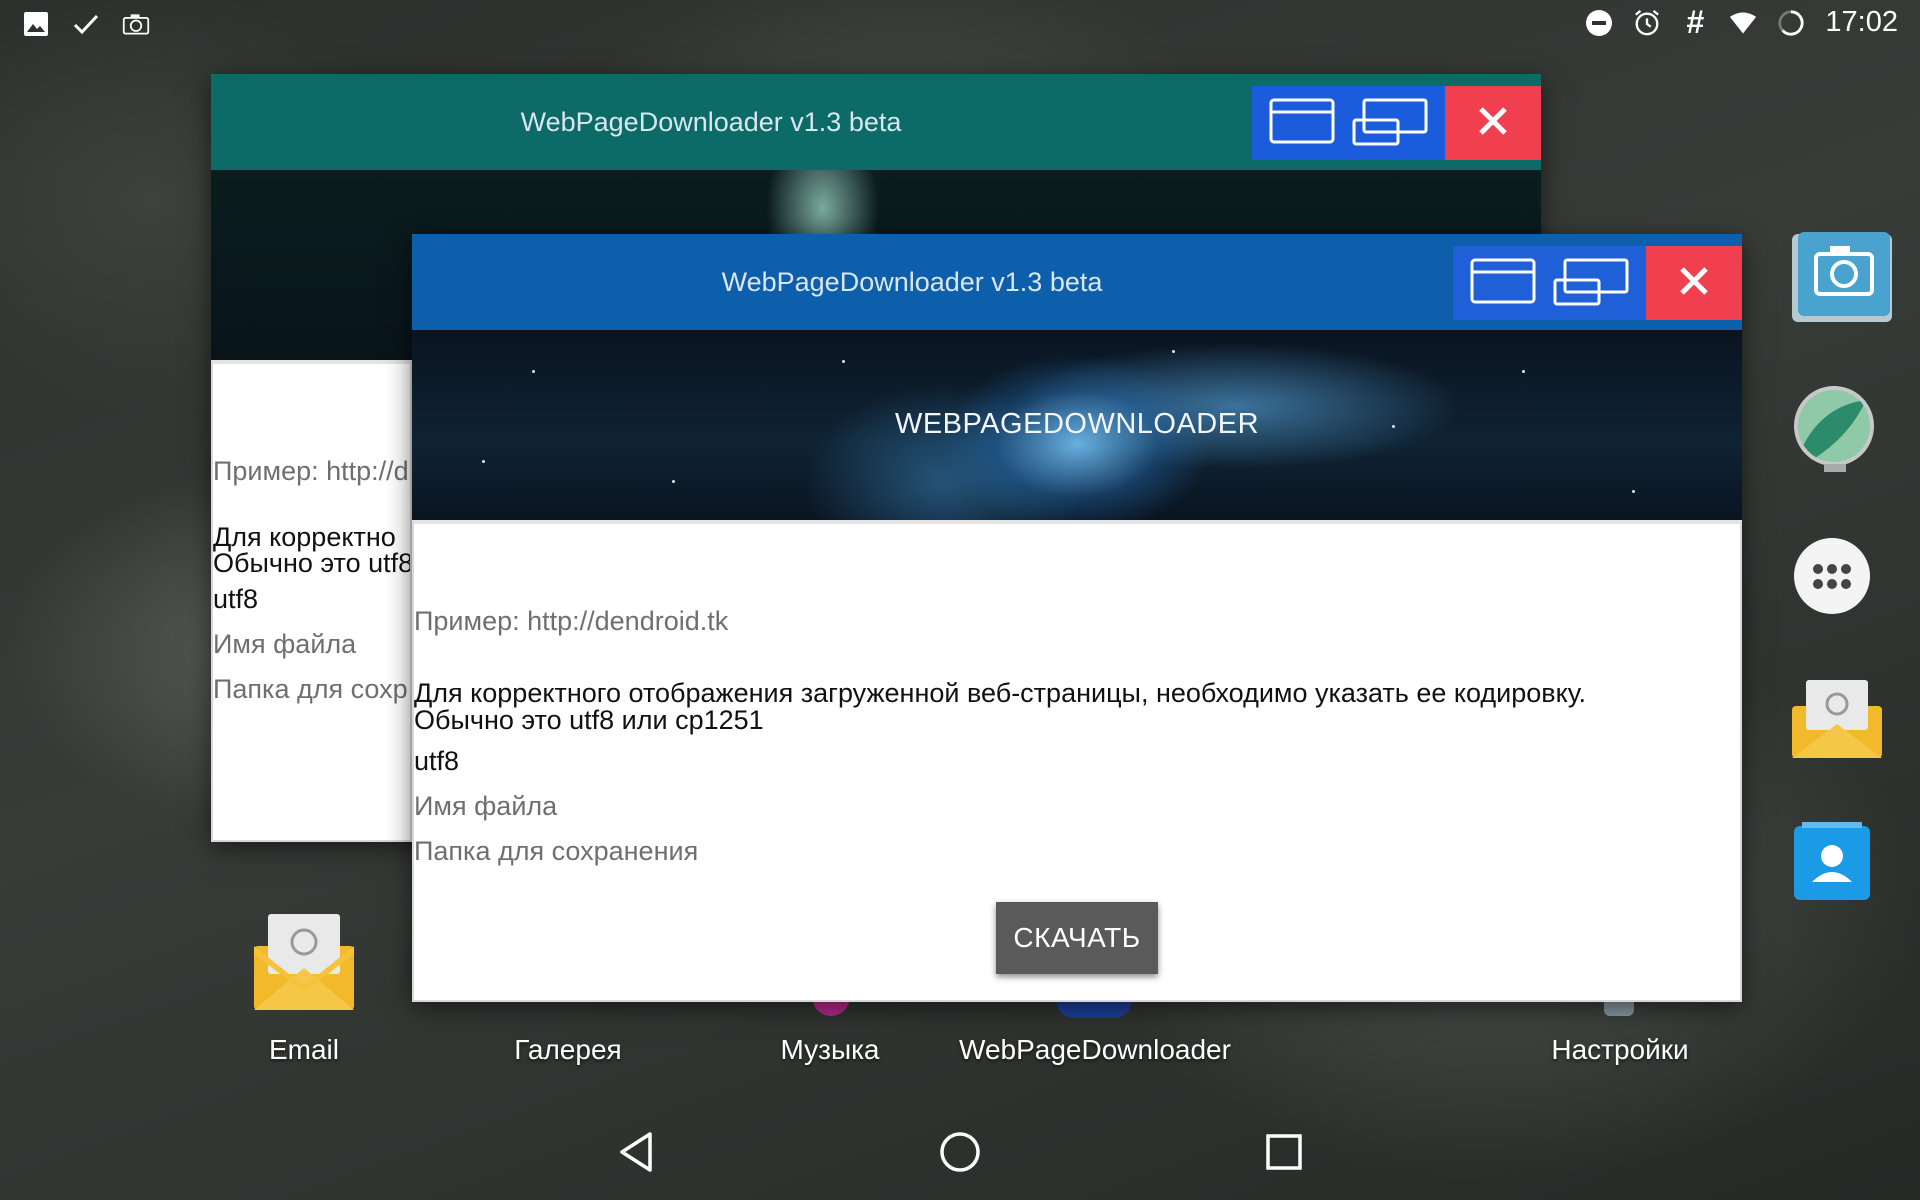 This screenshot has height=1200, width=1920. What do you see at coordinates (556, 851) in the screenshot?
I see `folder-input: Папка для сохранения` at bounding box center [556, 851].